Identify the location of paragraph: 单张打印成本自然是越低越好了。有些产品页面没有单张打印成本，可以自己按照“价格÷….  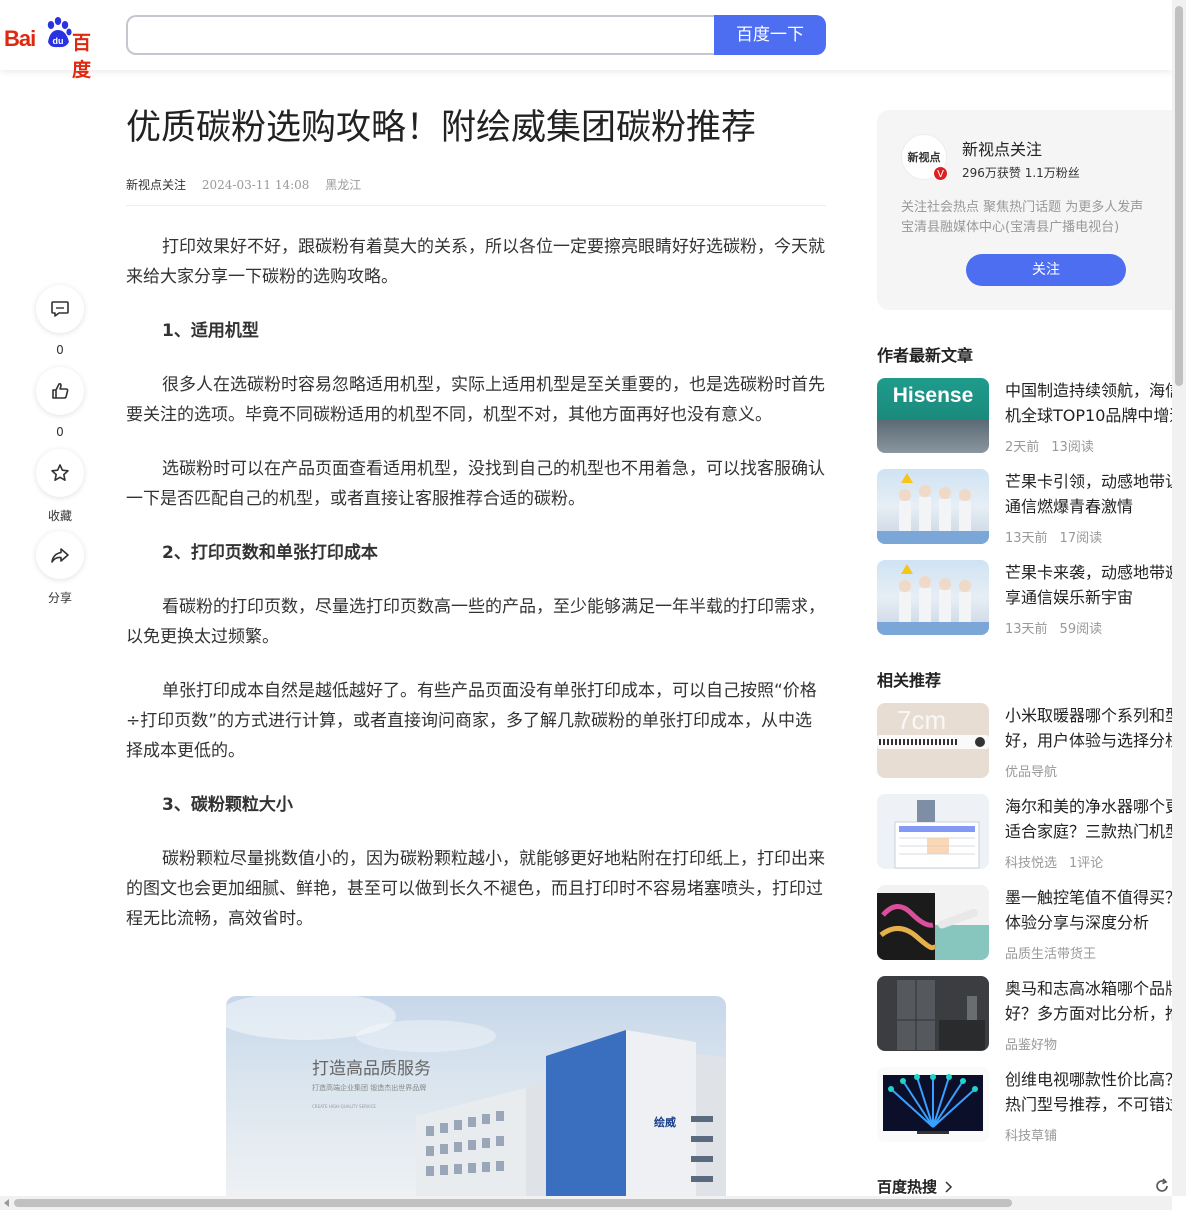
(471, 721).